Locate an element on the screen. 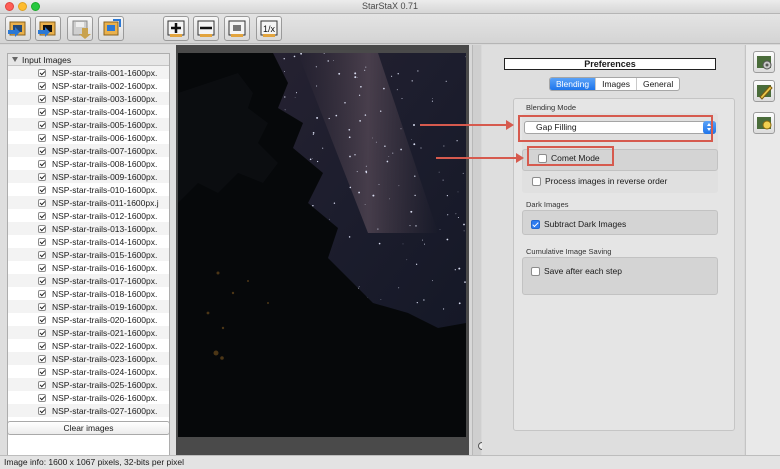  reverse-order-checkbox: Process images in reverse order is located at coordinates (599, 181).